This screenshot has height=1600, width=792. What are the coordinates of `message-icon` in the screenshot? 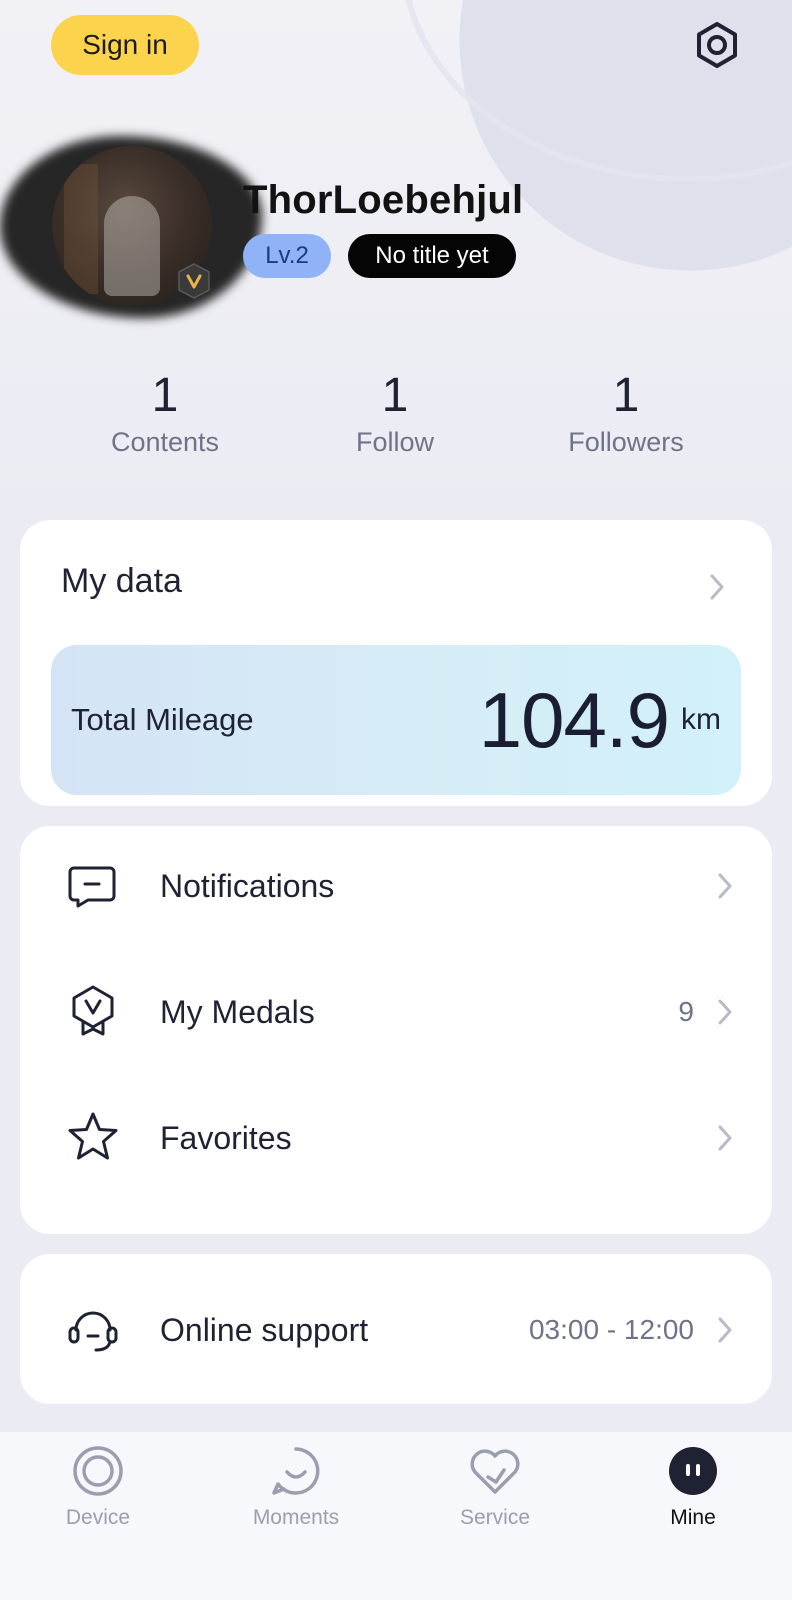 It's located at (92, 887).